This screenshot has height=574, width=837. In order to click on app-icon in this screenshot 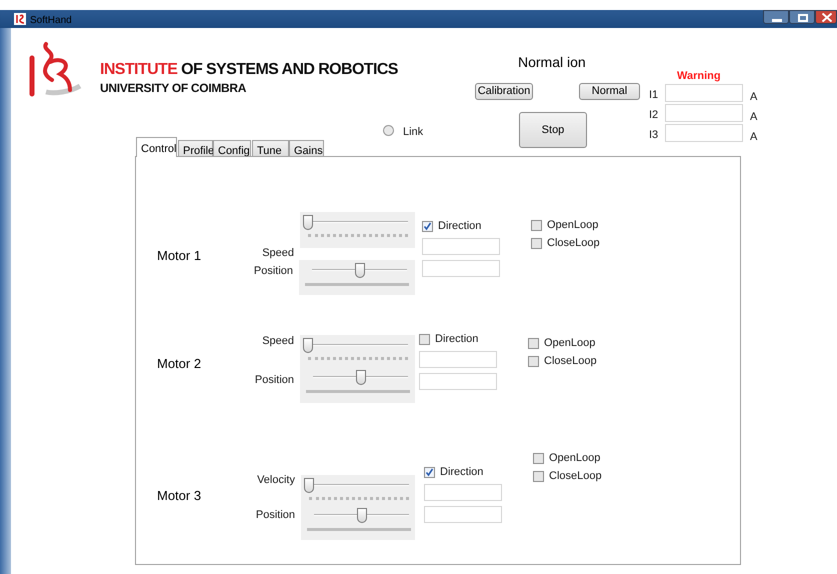, I will do `click(20, 19)`.